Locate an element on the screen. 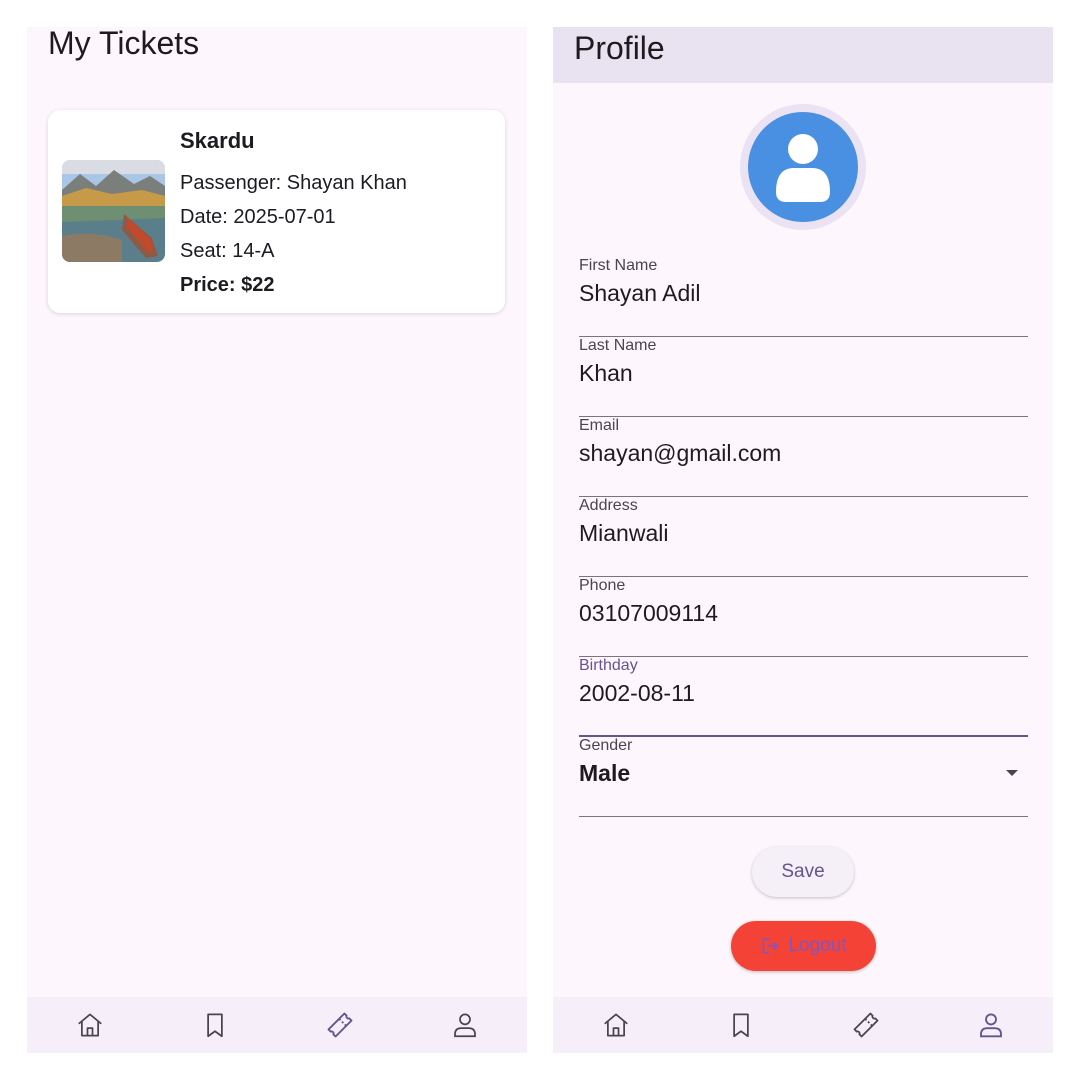 This screenshot has width=1080, height=1080. field-label: Address is located at coordinates (608, 505).